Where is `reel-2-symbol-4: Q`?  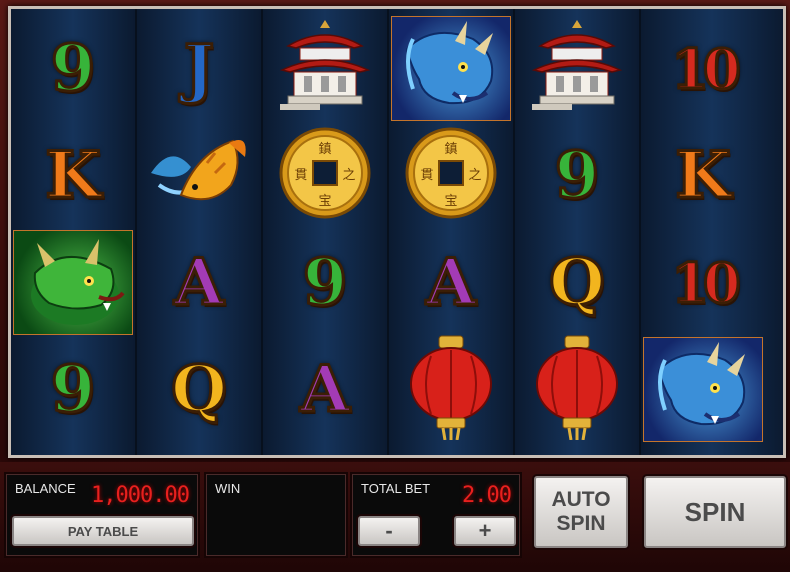
reel-2-symbol-4: Q is located at coordinates (199, 389).